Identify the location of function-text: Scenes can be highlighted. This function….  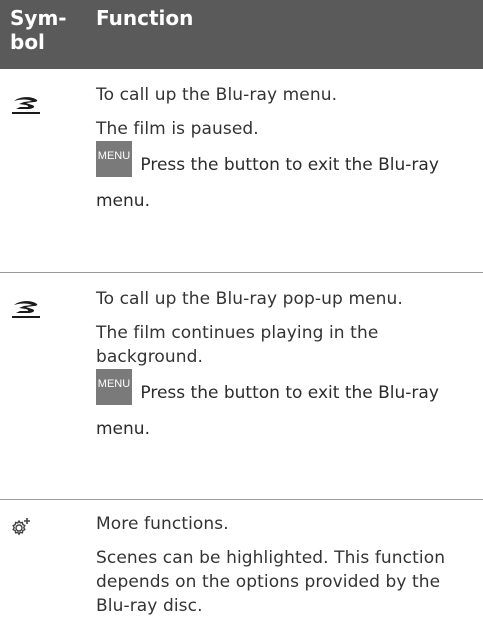
(271, 582).